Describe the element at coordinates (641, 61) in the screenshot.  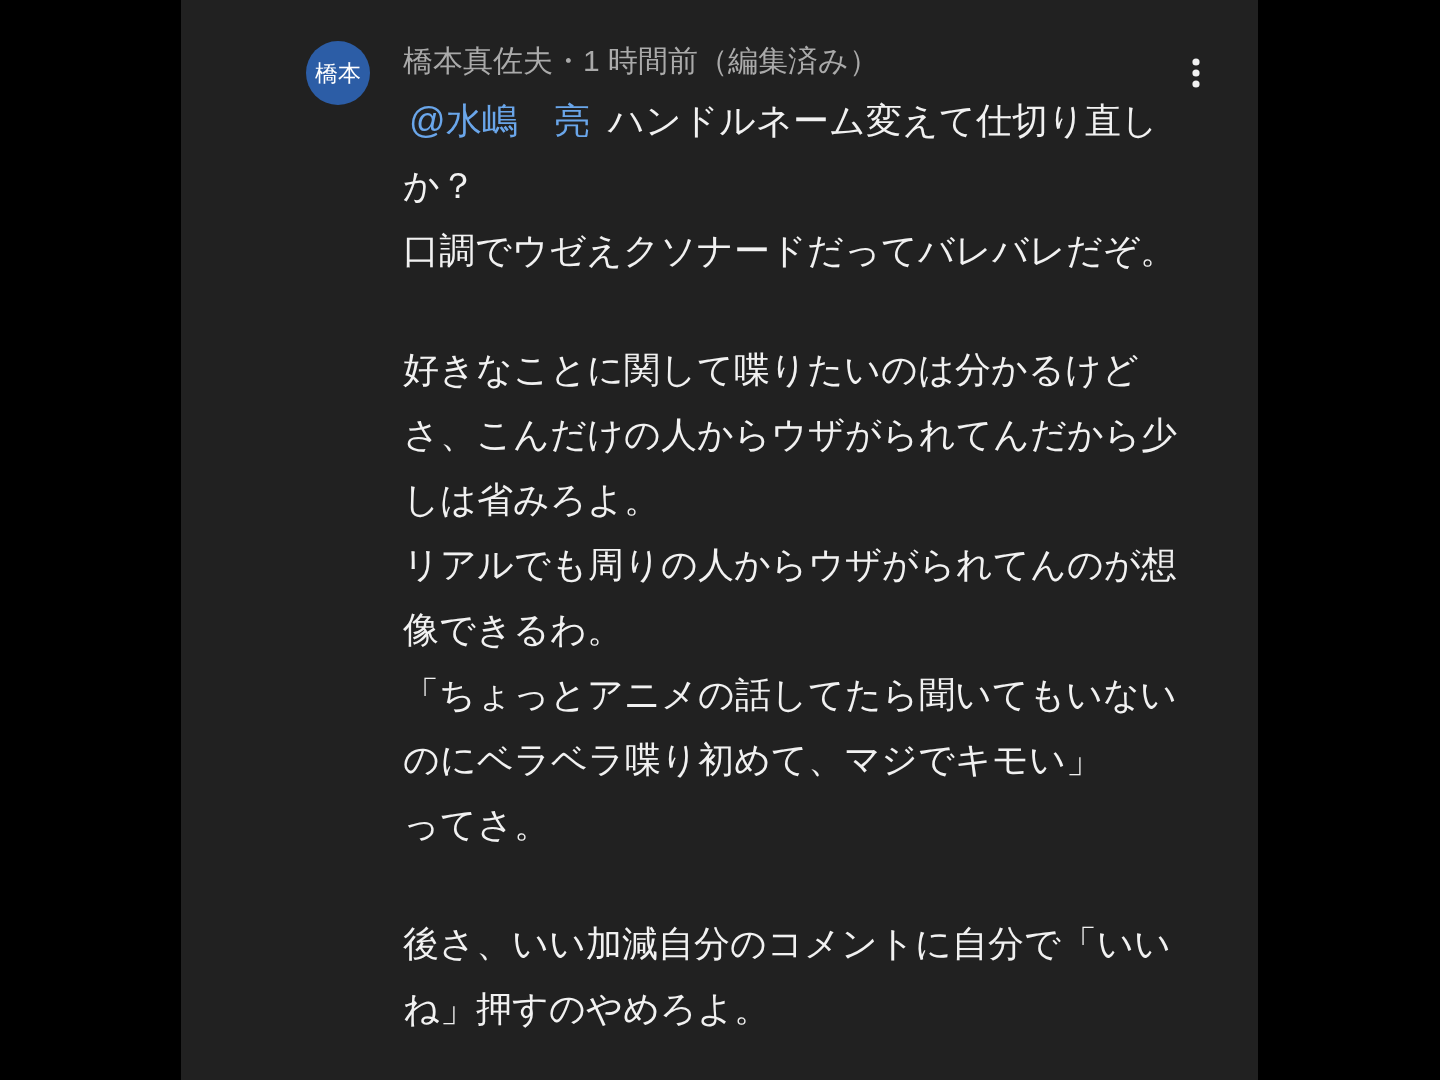
I see `comment-byline: 橋本真佐夫・1 時間前（編集済み）` at that location.